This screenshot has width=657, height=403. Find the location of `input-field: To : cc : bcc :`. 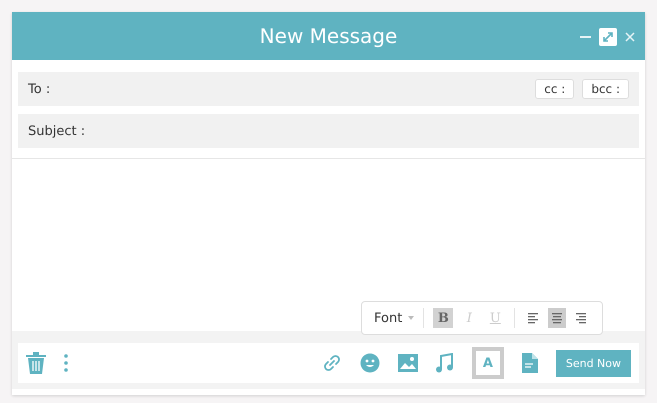

input-field: To : cc : bcc : is located at coordinates (328, 89).